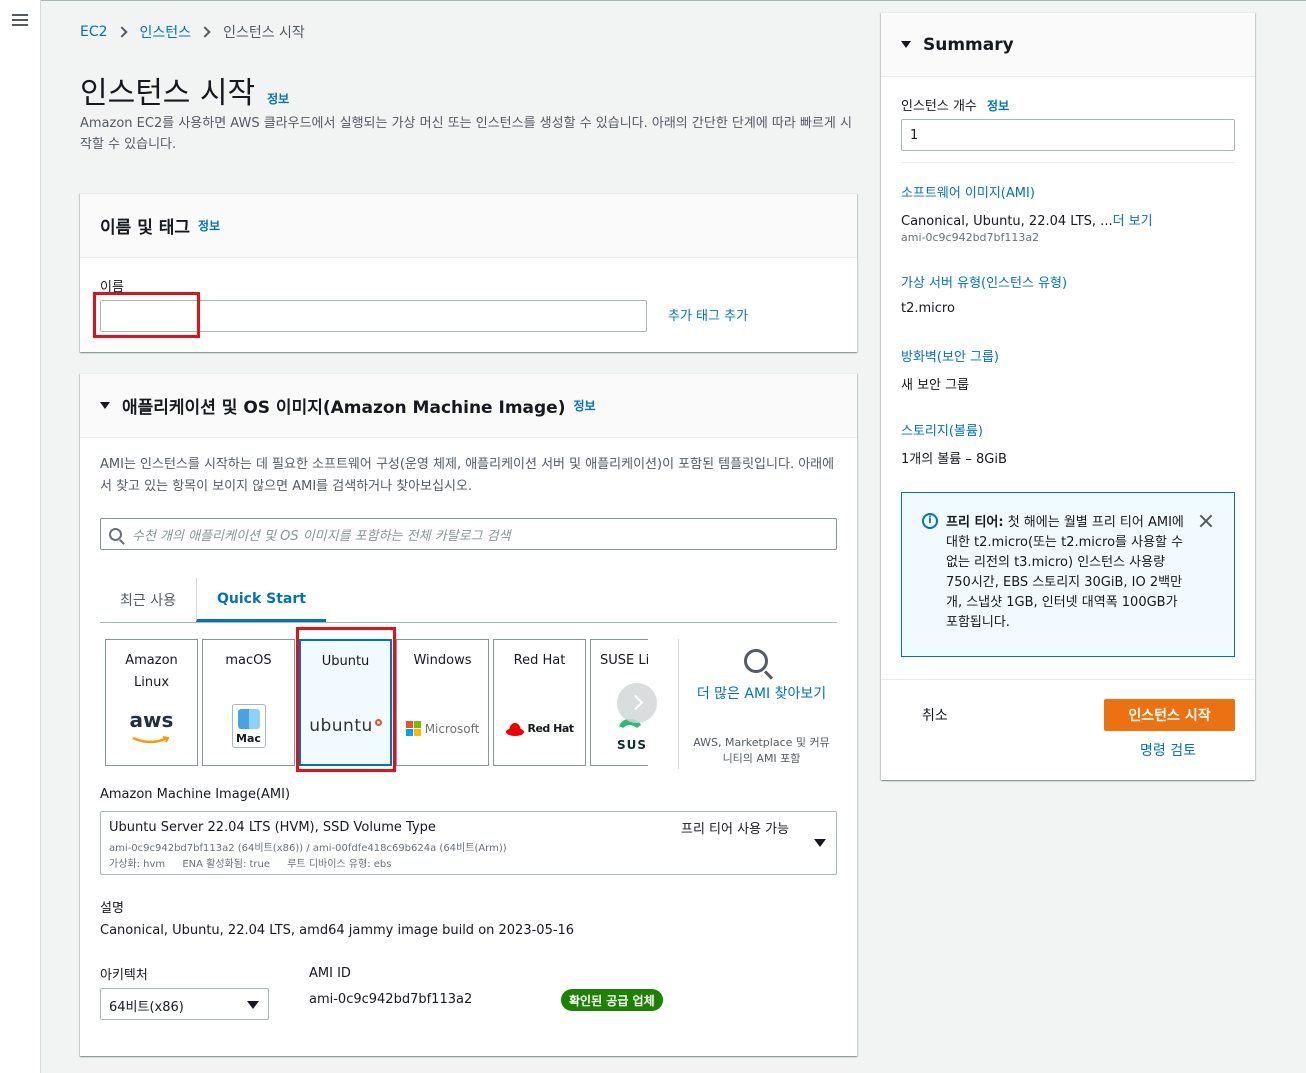 Image resolution: width=1306 pixels, height=1073 pixels. What do you see at coordinates (94, 32) in the screenshot?
I see `breadcrumb-ec2: EC2` at bounding box center [94, 32].